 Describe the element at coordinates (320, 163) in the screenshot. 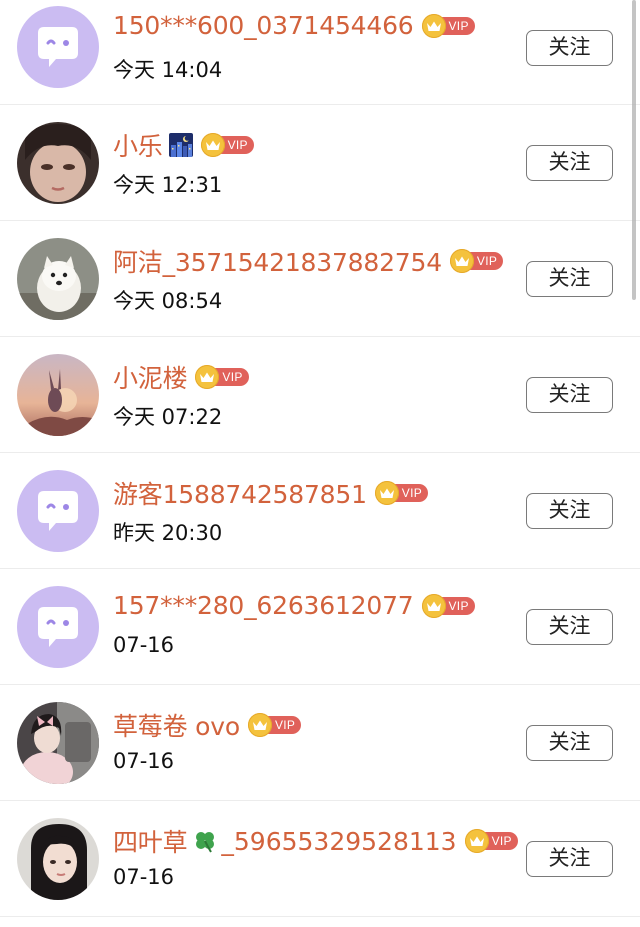

I see `list-item: 小乐 VIP 今天 12:31 关注` at that location.